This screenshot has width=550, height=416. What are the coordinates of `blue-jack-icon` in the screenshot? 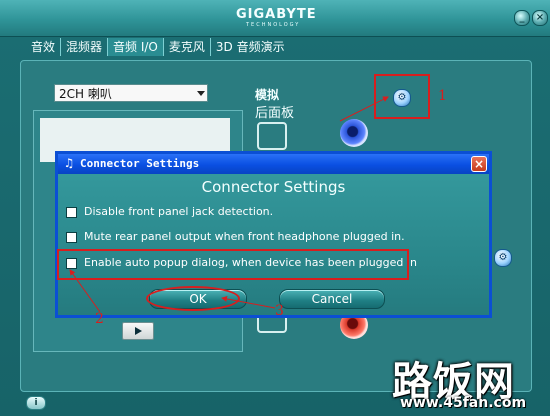 It's located at (354, 133).